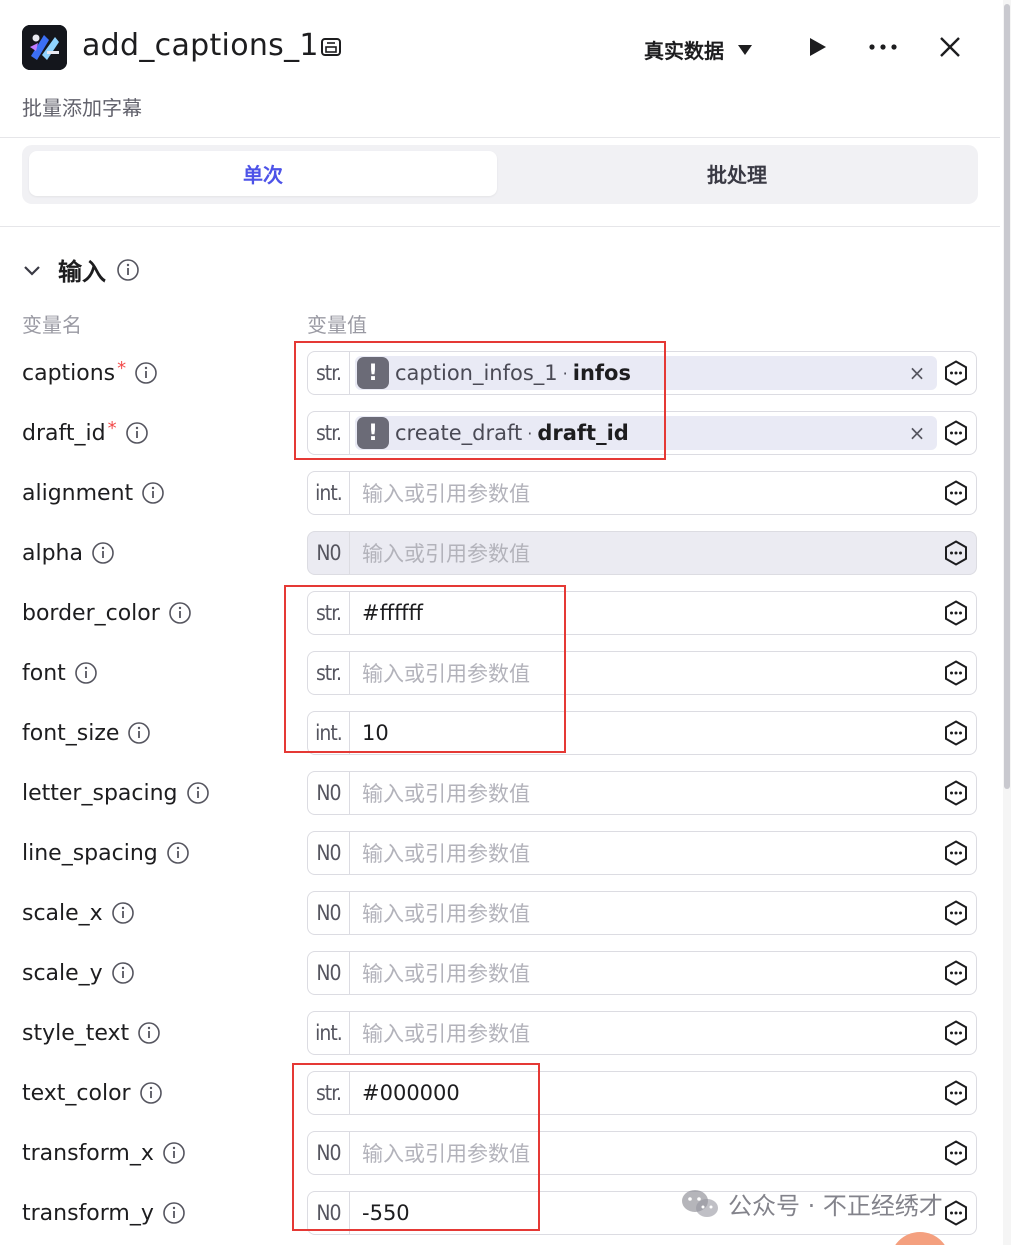 The image size is (1011, 1245). I want to click on param-name-style-text: style_text, so click(91, 1033).